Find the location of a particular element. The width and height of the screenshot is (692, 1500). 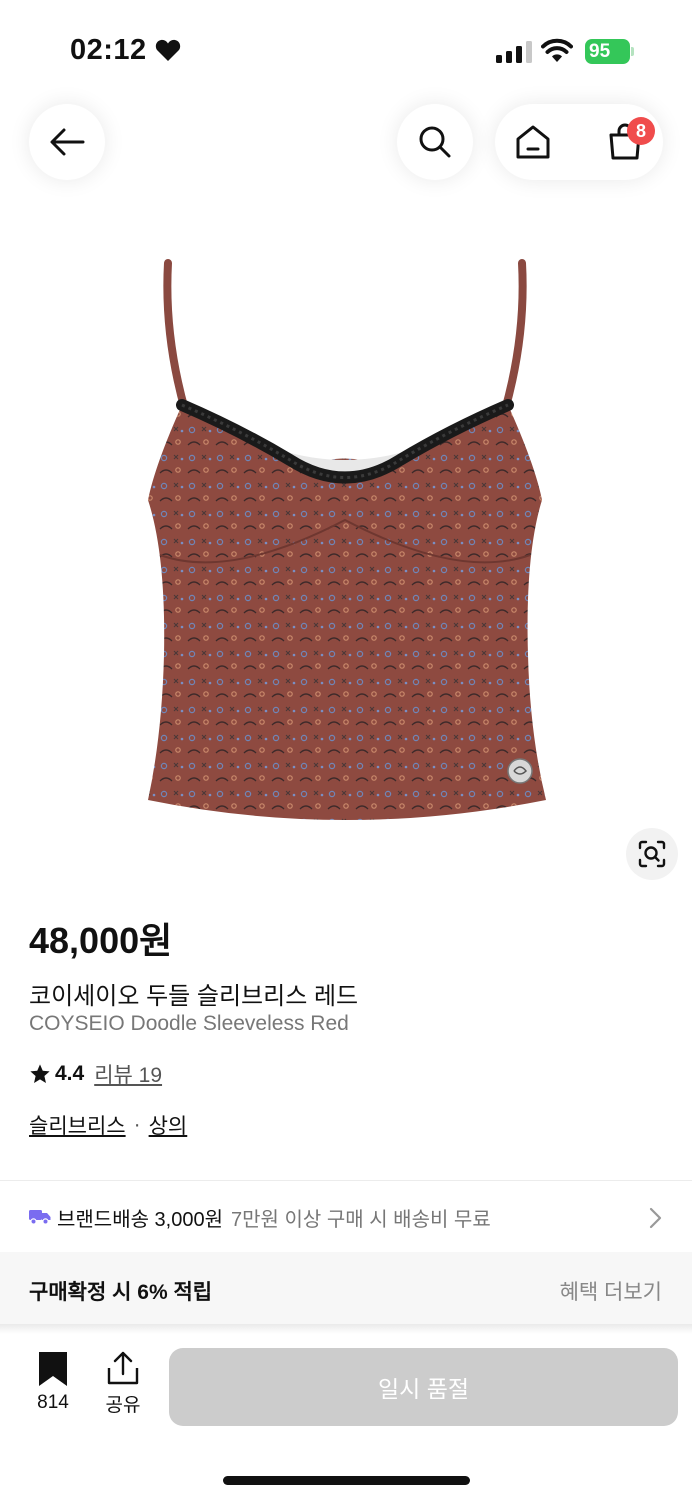

reviews-link: 리뷰 19 is located at coordinates (128, 1074).